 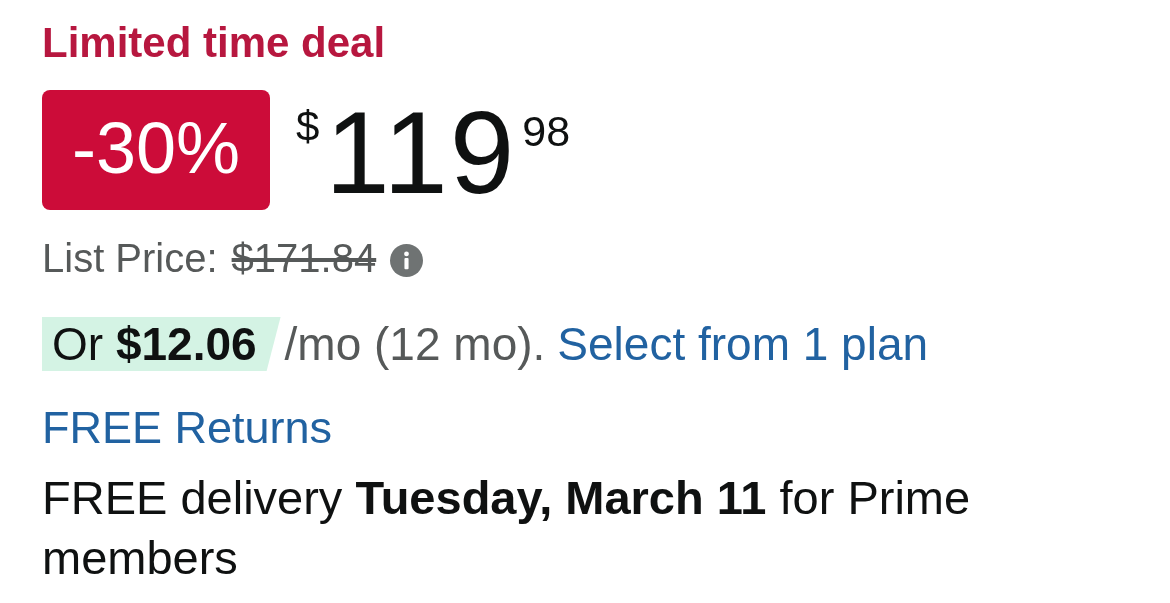 I want to click on deal-label: Limited time deal, so click(x=214, y=43).